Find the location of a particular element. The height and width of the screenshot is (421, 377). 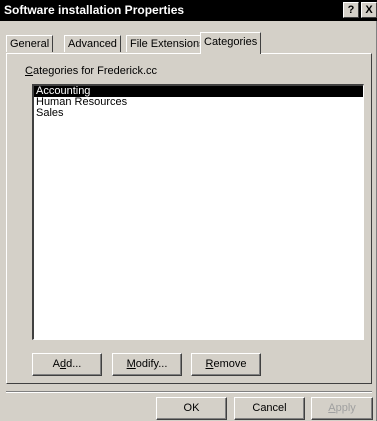

tab-advanced: Advanced is located at coordinates (92, 43).